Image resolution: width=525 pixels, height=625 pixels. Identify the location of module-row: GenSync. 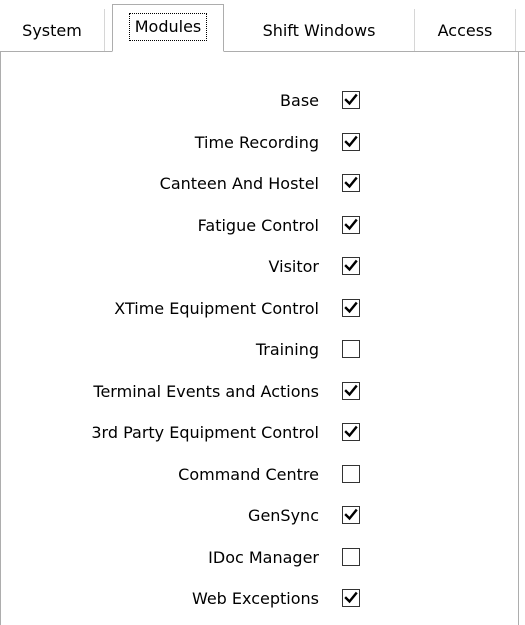
(260, 516).